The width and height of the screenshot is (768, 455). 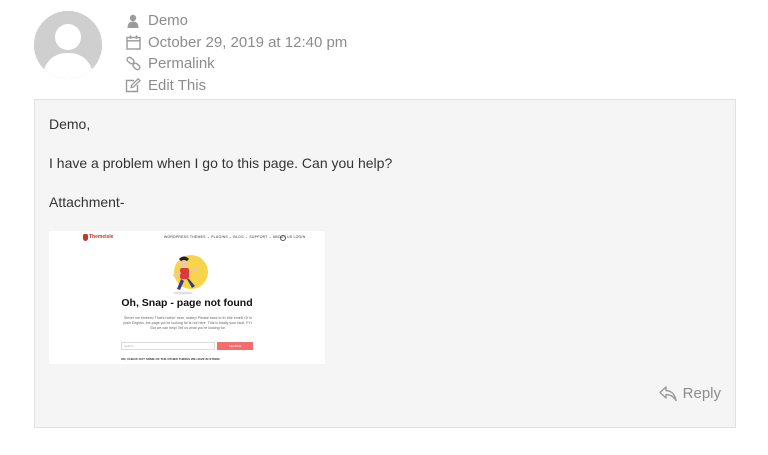 What do you see at coordinates (168, 20) in the screenshot?
I see `comment-author: Demo` at bounding box center [168, 20].